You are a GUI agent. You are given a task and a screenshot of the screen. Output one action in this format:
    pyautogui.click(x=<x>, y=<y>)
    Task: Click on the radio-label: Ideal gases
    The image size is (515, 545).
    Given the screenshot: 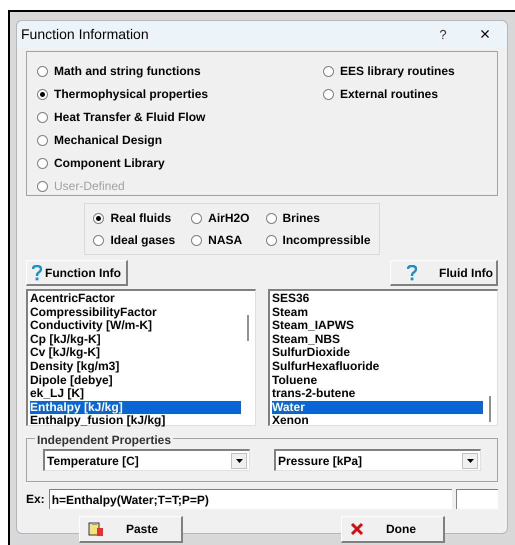 What is the action you would take?
    pyautogui.click(x=143, y=240)
    